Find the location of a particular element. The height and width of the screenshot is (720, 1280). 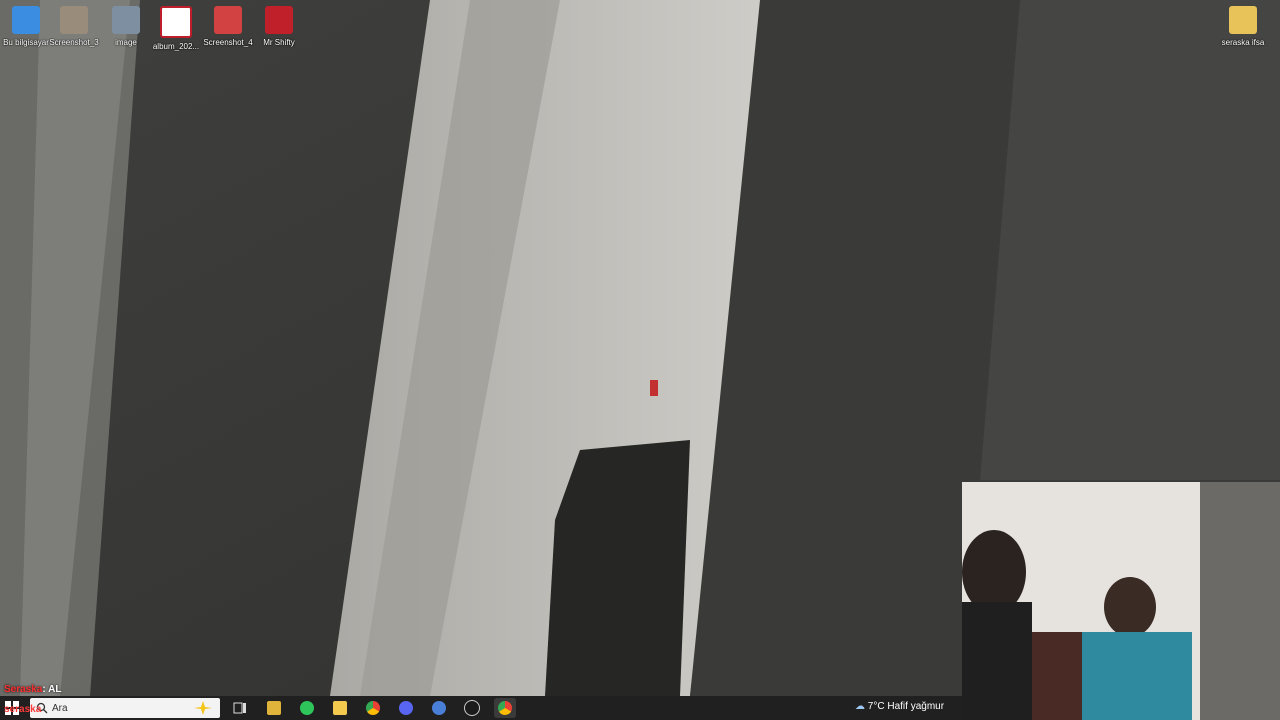

desktop-icon-image: image is located at coordinates (126, 26).